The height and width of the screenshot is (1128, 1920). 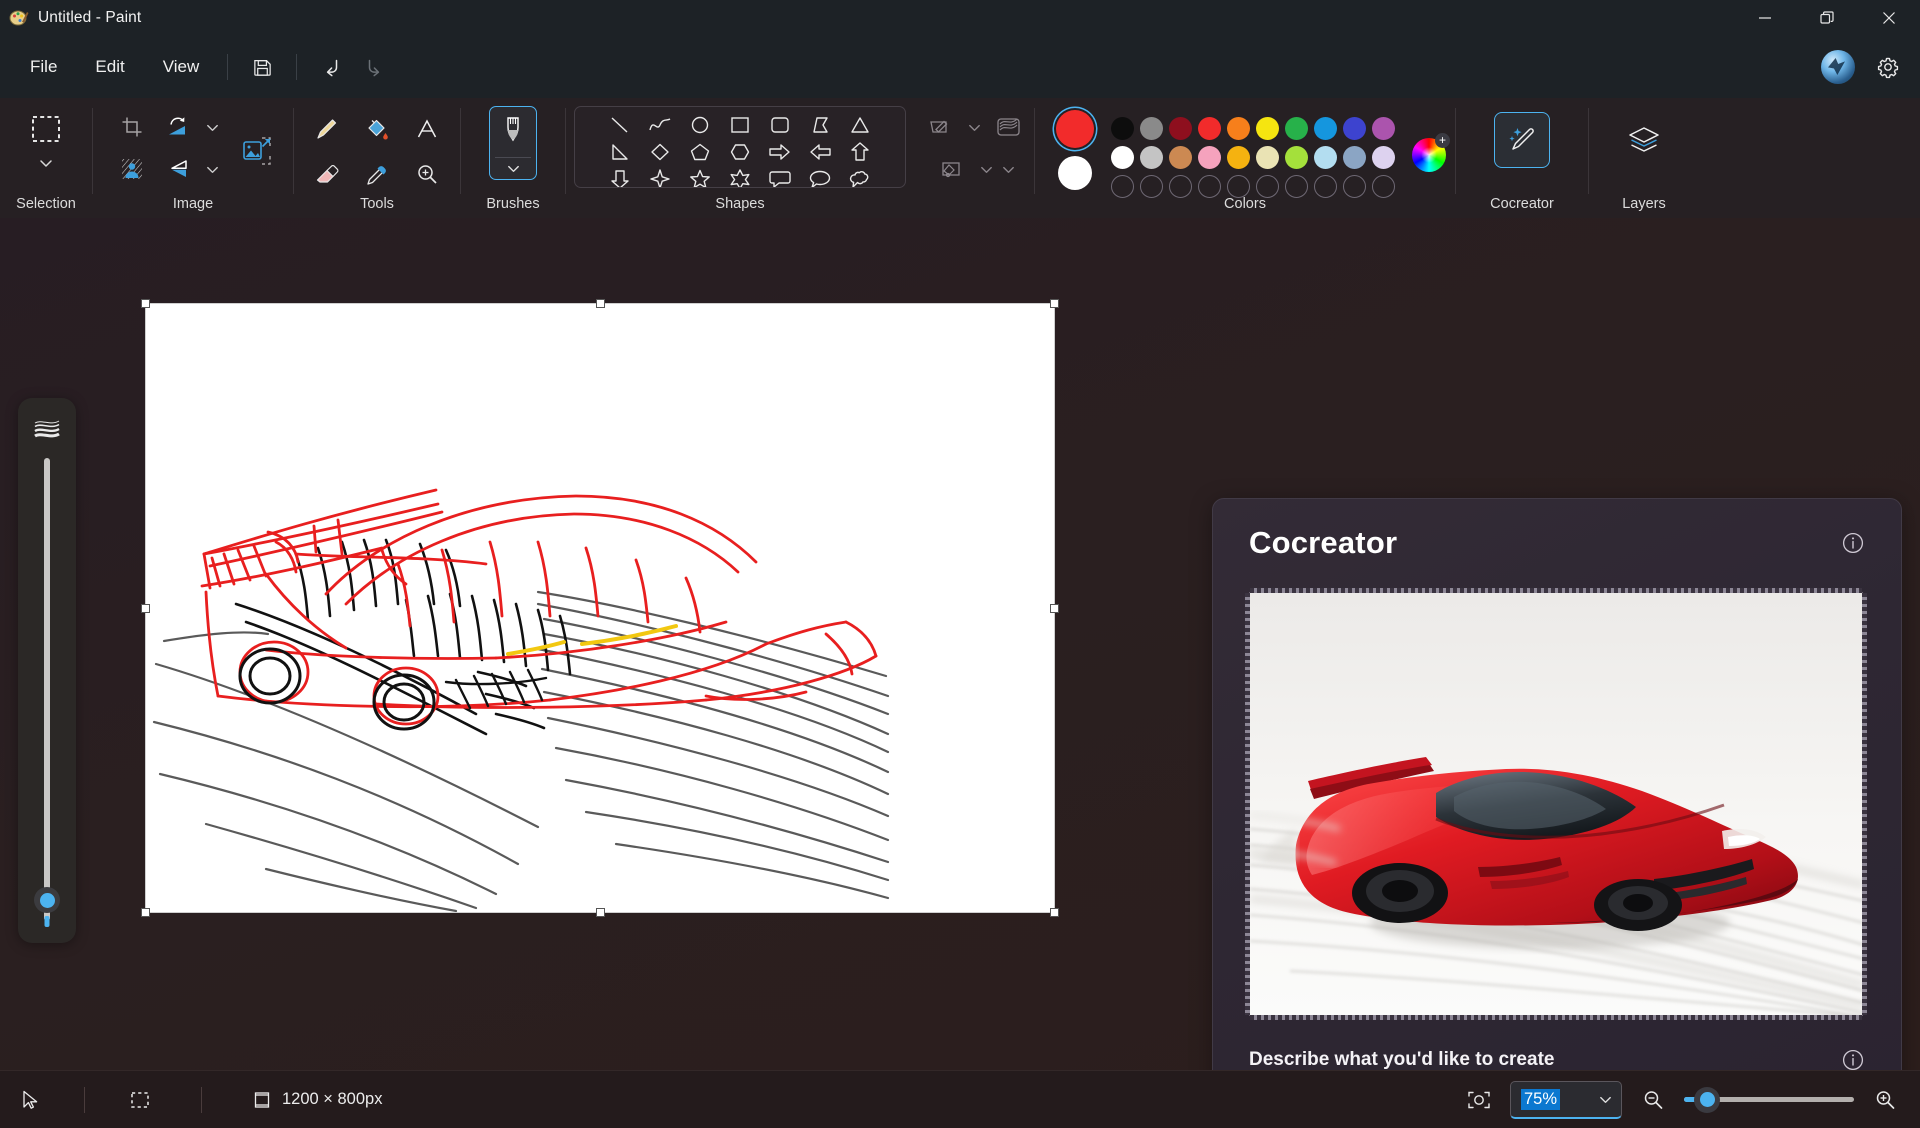 I want to click on color-swatch-r1-c1, so click(x=1122, y=128).